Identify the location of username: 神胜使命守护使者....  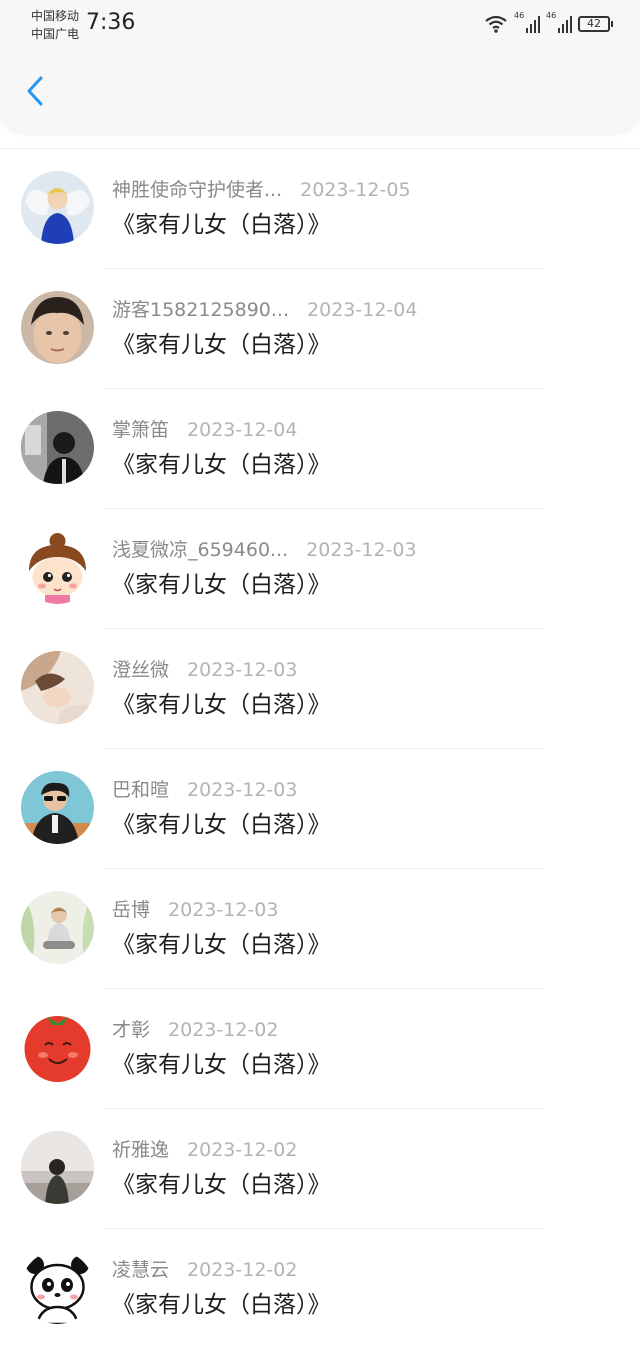
(197, 190).